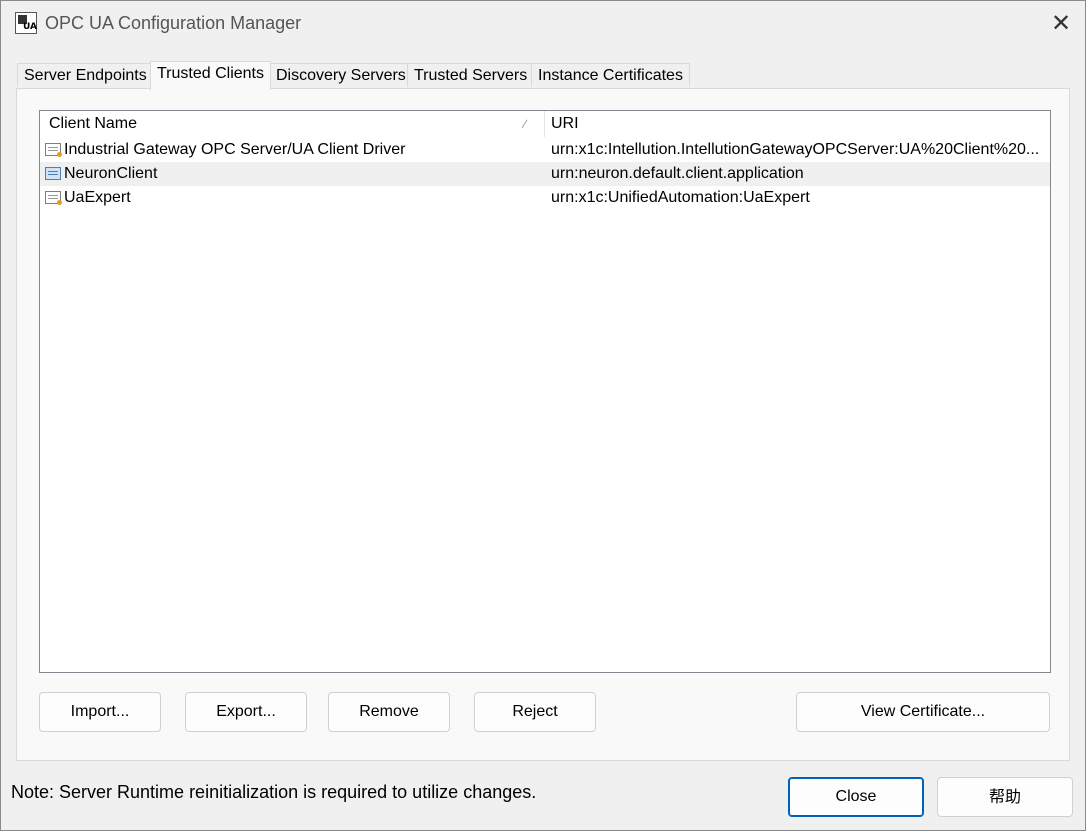 This screenshot has width=1086, height=831. What do you see at coordinates (680, 197) in the screenshot?
I see `client-uri: urn:x1c:UnifiedAutomation:UaExpert` at bounding box center [680, 197].